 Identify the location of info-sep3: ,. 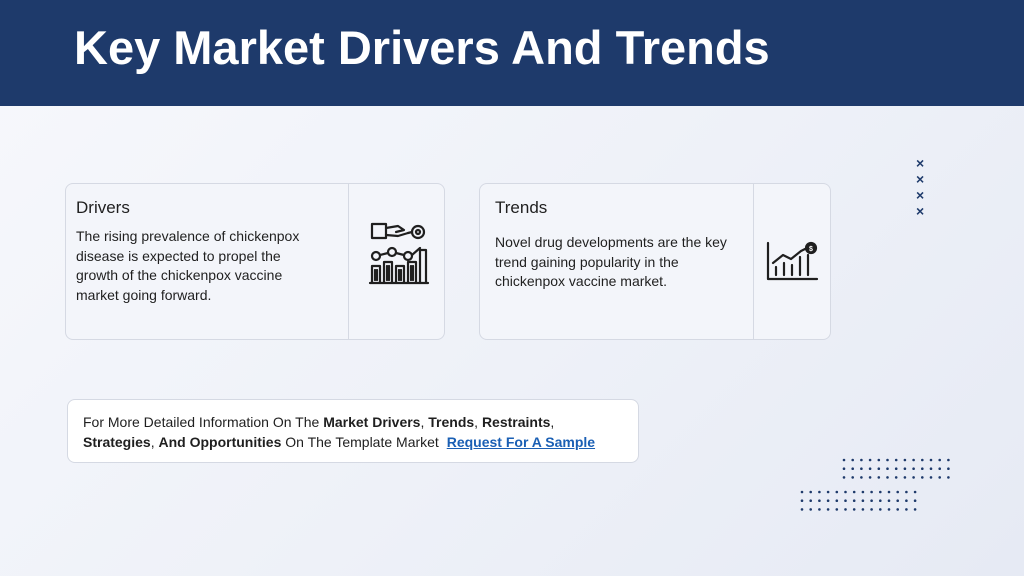
(552, 422).